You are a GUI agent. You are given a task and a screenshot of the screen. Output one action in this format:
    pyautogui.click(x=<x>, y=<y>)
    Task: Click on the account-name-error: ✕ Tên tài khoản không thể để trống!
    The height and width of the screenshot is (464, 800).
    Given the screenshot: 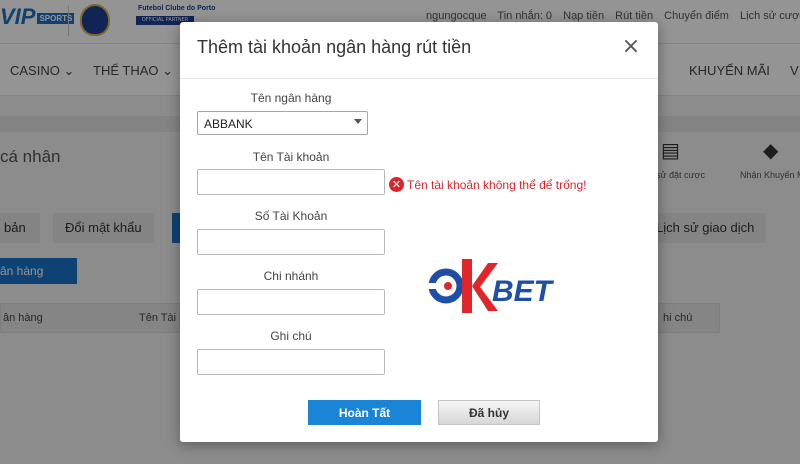 What is the action you would take?
    pyautogui.click(x=488, y=183)
    